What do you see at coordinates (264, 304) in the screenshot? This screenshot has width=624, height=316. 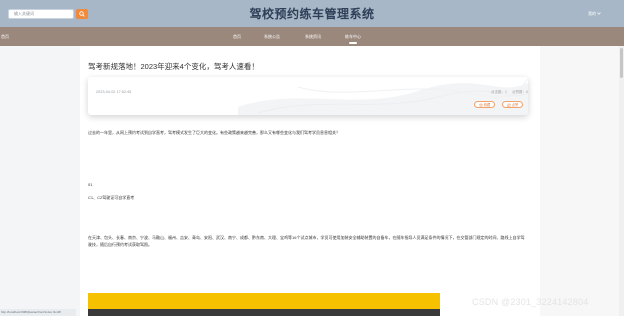 I see `article-image` at bounding box center [264, 304].